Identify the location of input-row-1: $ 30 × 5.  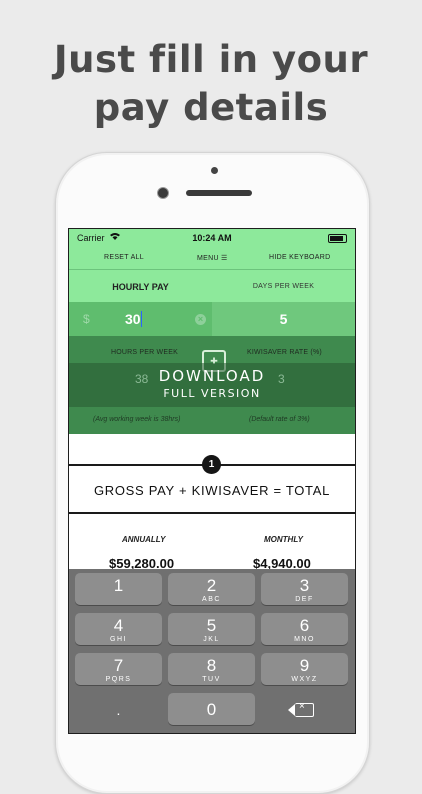
(212, 319).